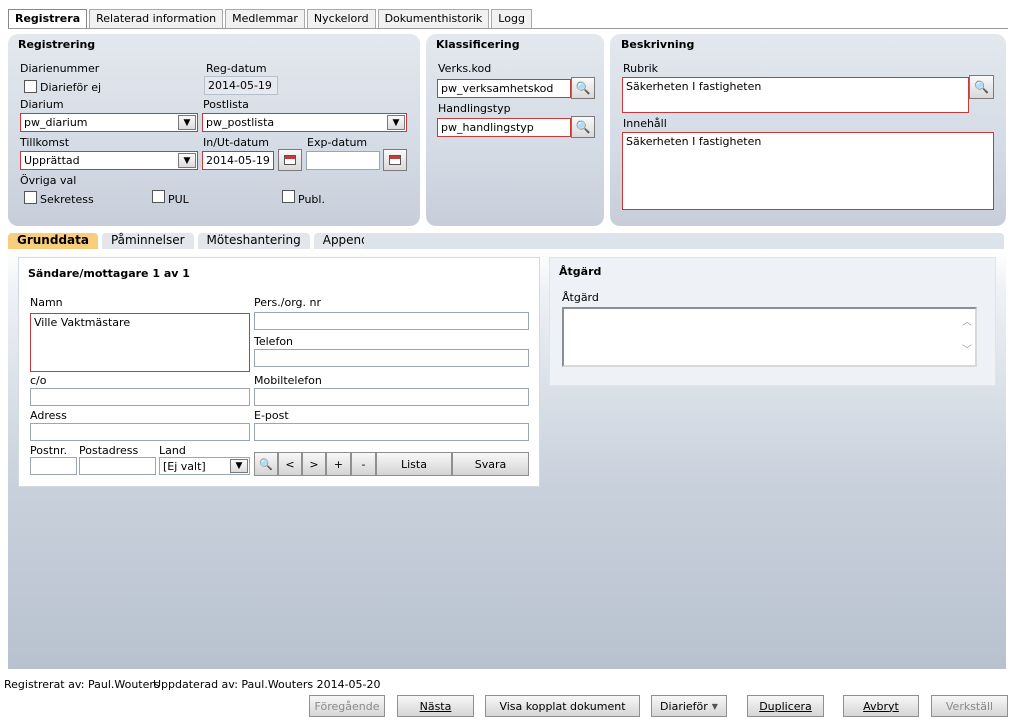  What do you see at coordinates (504, 88) in the screenshot?
I see `verks-field: pw_verksamhetskod` at bounding box center [504, 88].